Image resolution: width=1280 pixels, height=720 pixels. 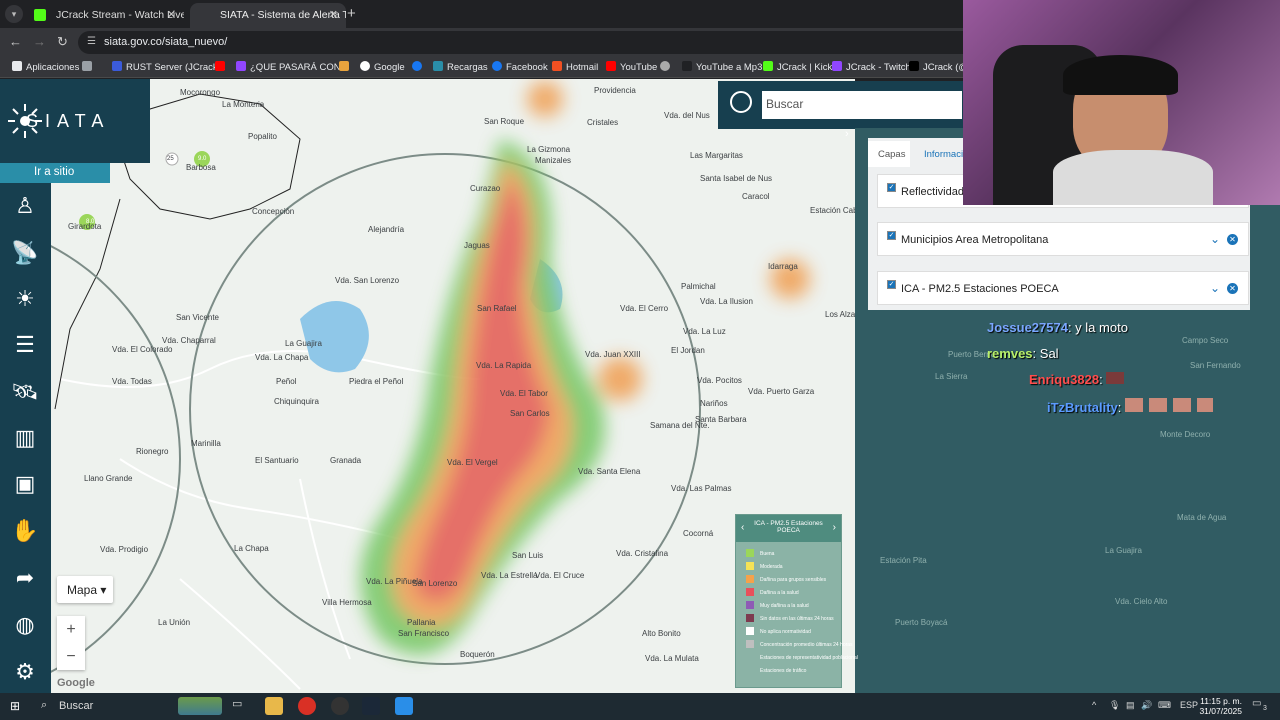 What do you see at coordinates (742, 527) in the screenshot?
I see `legend-prev-icon: ‹` at bounding box center [742, 527].